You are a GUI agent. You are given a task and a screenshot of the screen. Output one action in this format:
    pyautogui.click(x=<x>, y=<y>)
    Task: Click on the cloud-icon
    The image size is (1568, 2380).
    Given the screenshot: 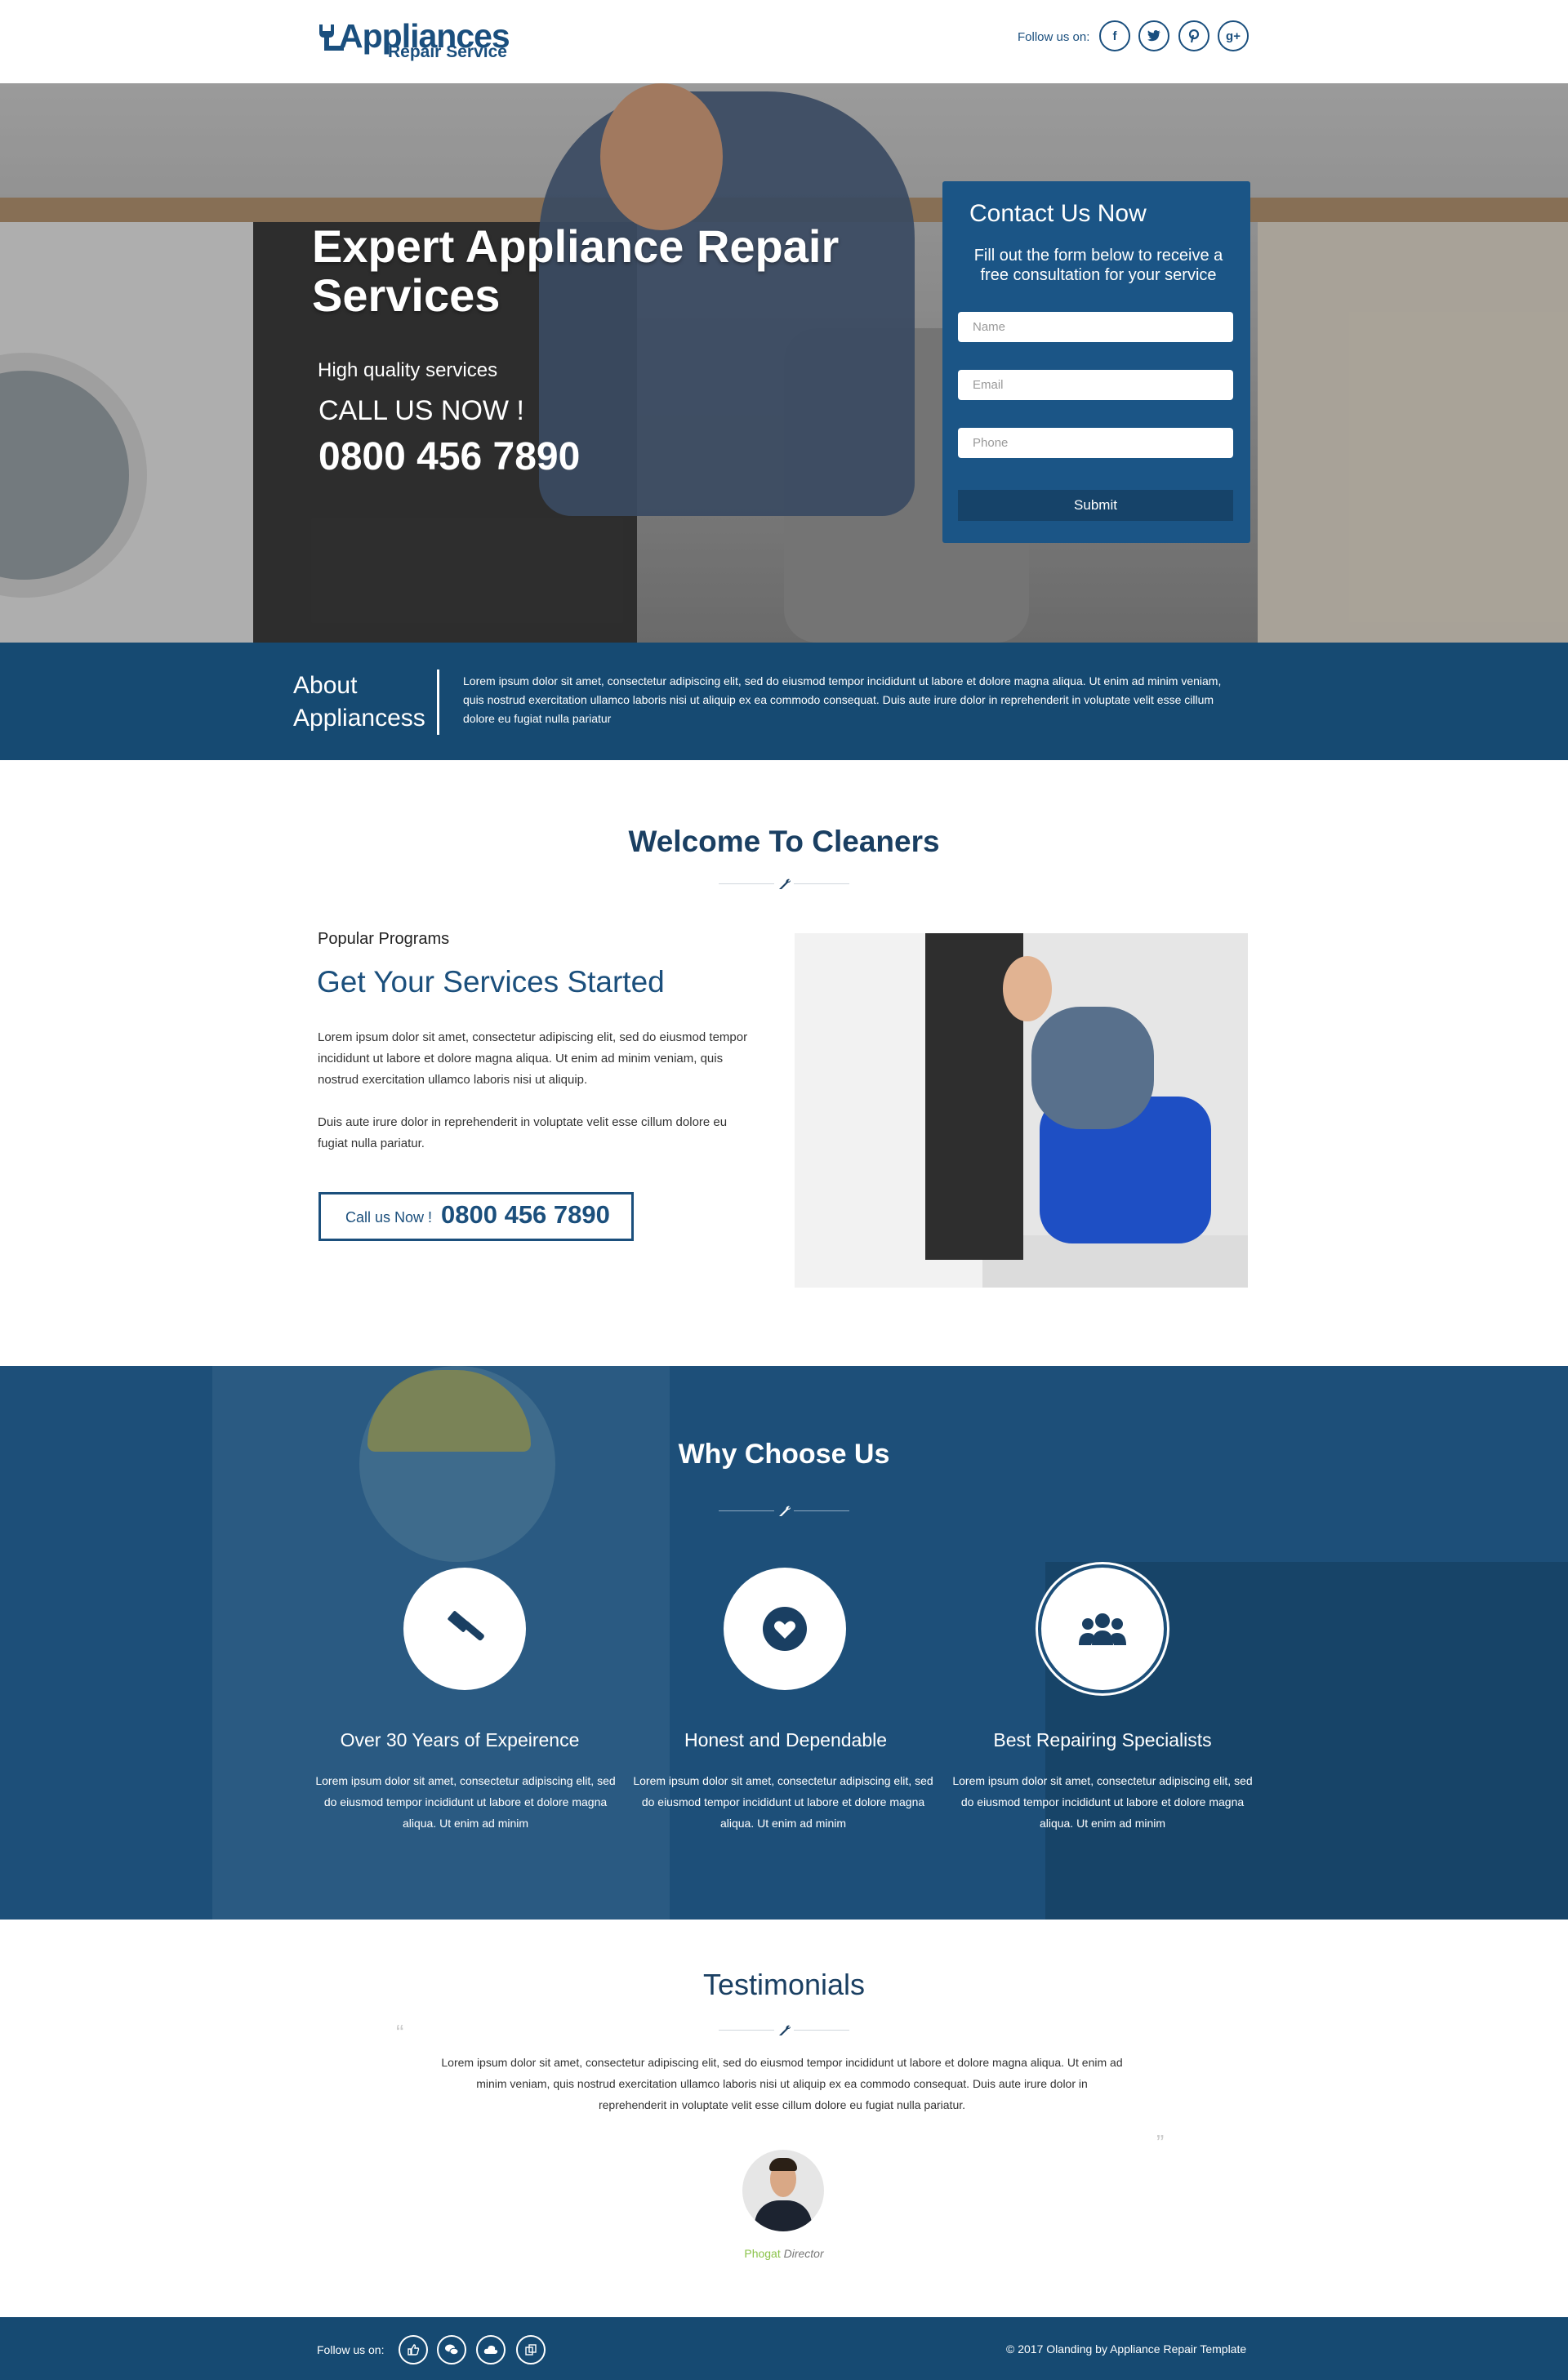 What is the action you would take?
    pyautogui.click(x=491, y=2350)
    